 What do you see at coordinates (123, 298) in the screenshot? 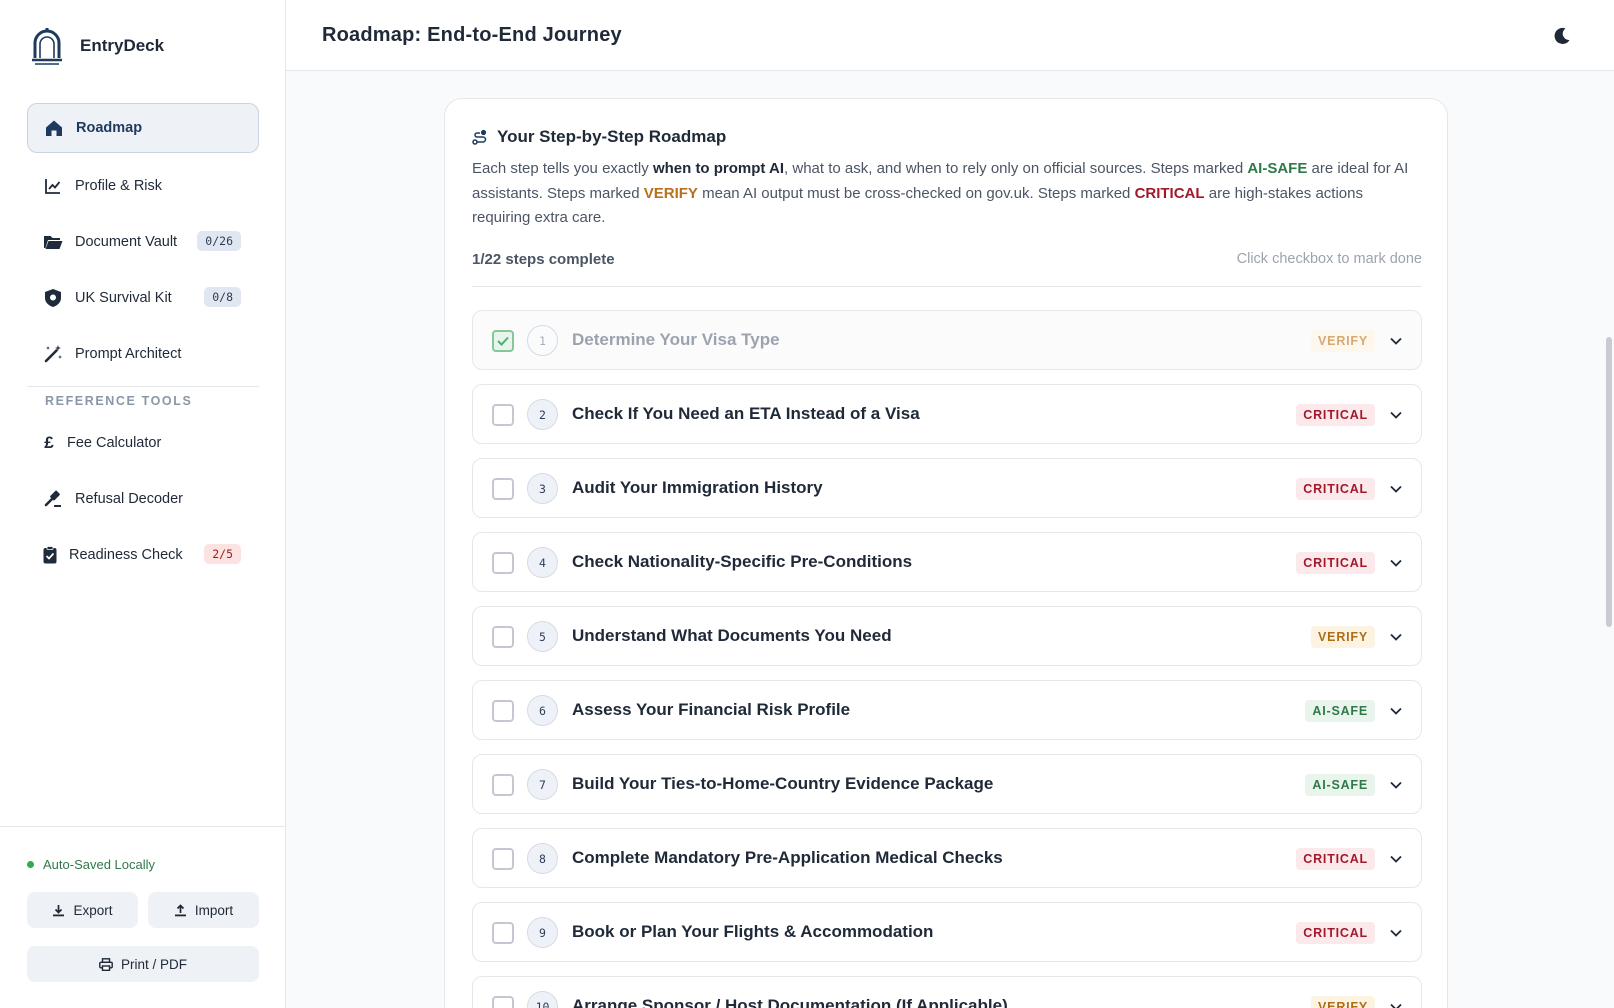
I see `sidebar-item-label: UK Survival Kit` at bounding box center [123, 298].